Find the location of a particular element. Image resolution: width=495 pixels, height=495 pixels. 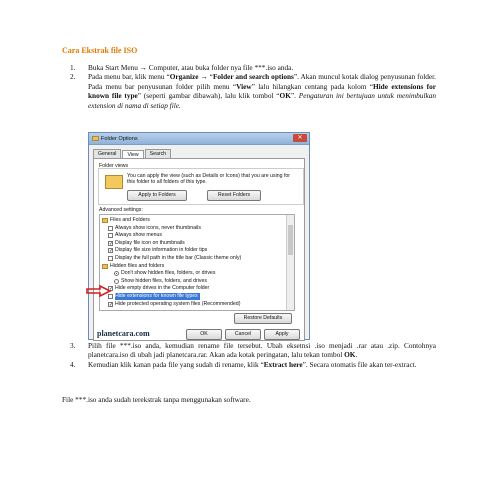

step-text: Pada menu bar, klik menu “ is located at coordinates (129, 77).